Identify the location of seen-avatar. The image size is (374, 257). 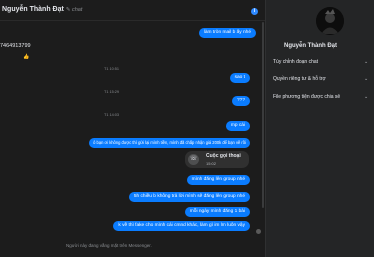
(258, 231).